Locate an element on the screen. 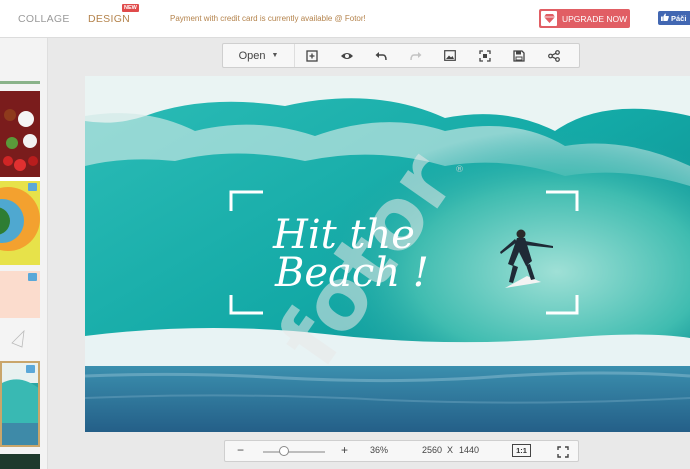 The width and height of the screenshot is (690, 469). open-dropdown: Open ▼ is located at coordinates (259, 55).